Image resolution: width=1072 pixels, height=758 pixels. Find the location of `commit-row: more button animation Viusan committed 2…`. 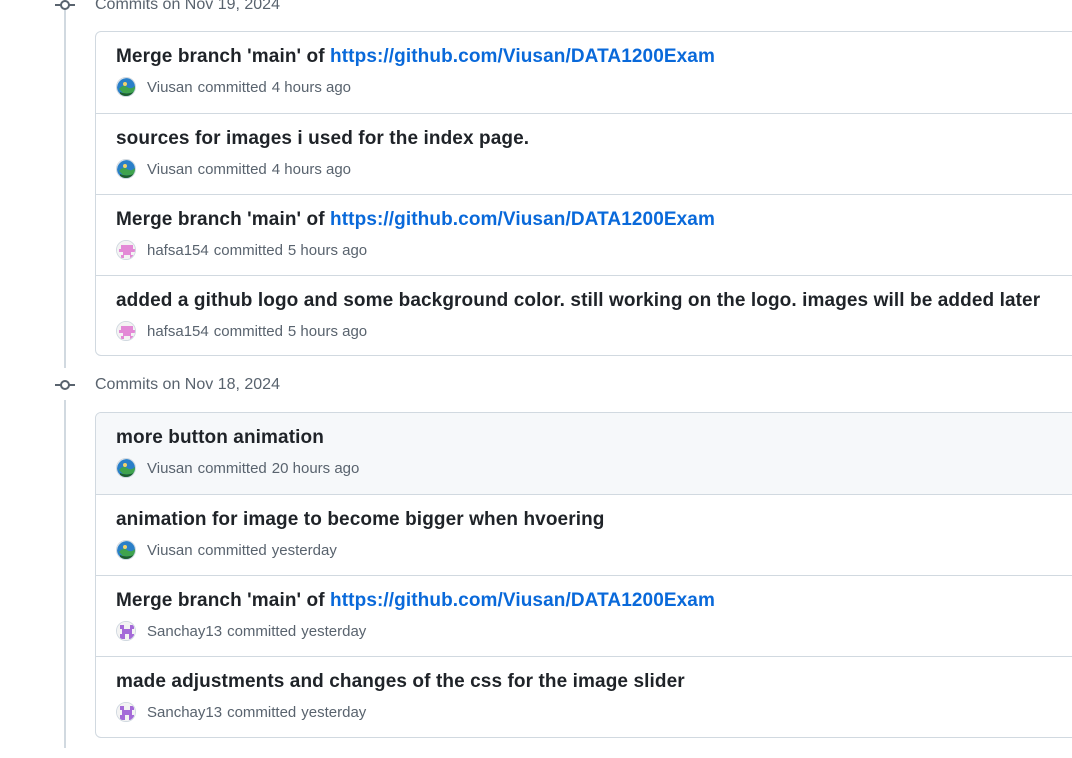

commit-row: more button animation Viusan committed 2… is located at coordinates (584, 453).